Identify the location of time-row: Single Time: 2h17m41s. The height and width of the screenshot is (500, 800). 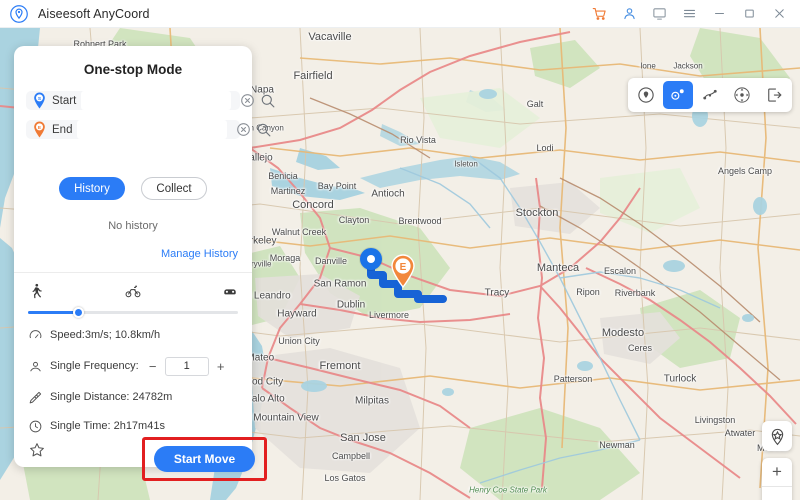
(133, 426).